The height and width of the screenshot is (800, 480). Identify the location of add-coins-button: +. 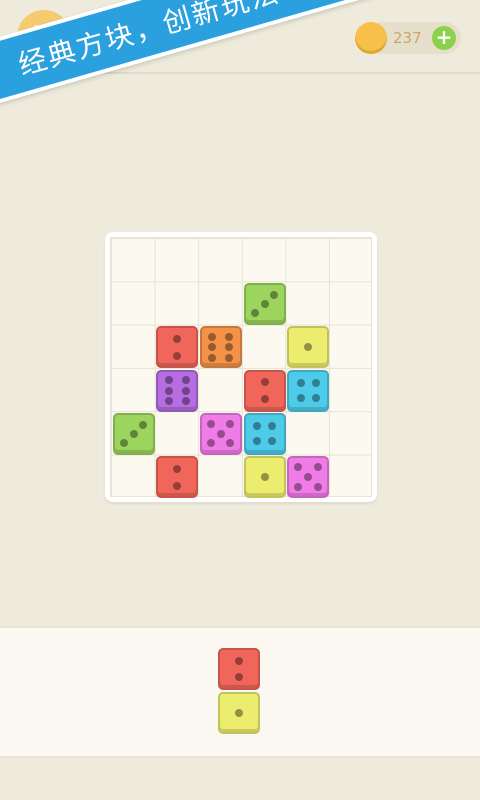
(444, 38).